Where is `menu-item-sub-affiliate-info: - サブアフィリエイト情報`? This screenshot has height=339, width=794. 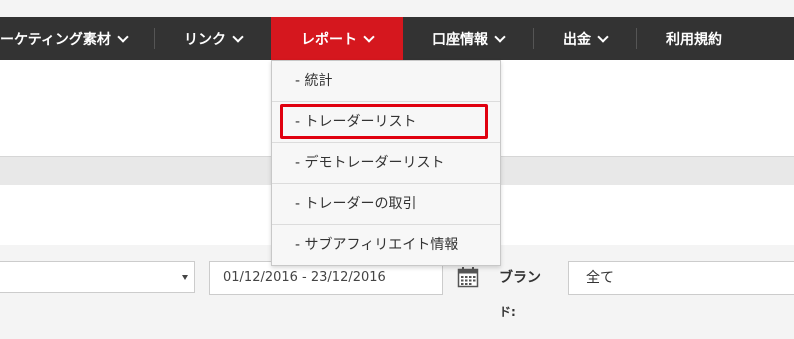 menu-item-sub-affiliate-info: - サブアフィリエイト情報 is located at coordinates (386, 245).